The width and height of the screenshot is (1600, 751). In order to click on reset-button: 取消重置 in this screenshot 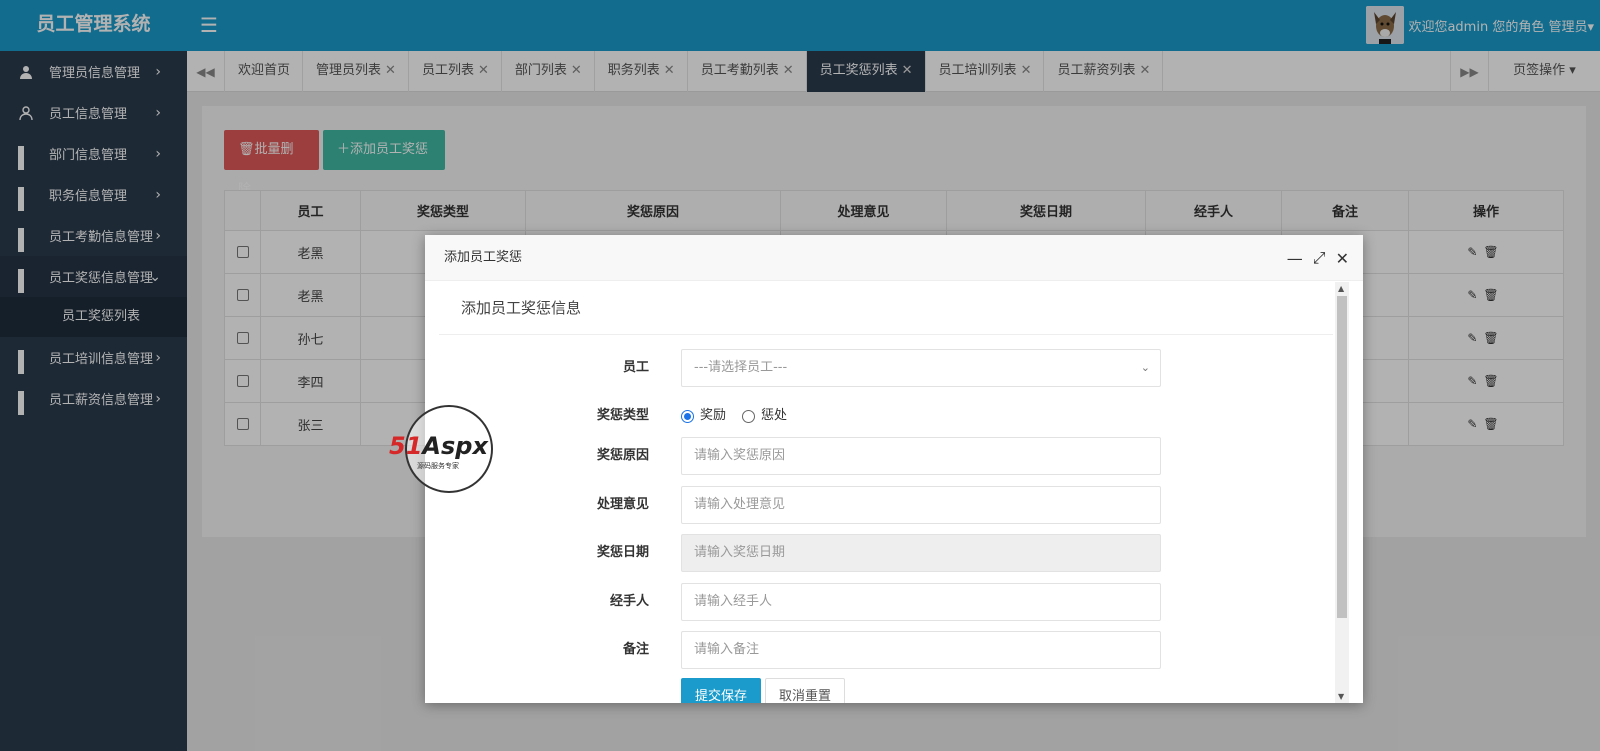, I will do `click(805, 690)`.